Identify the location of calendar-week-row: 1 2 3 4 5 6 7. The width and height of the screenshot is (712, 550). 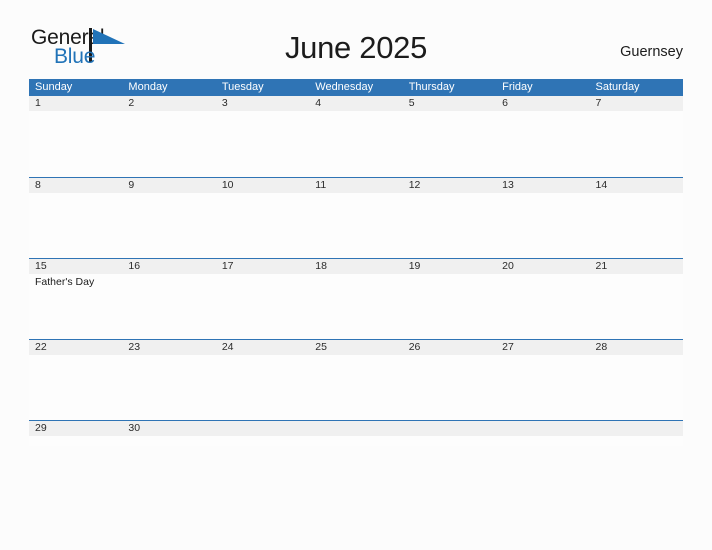
(356, 136).